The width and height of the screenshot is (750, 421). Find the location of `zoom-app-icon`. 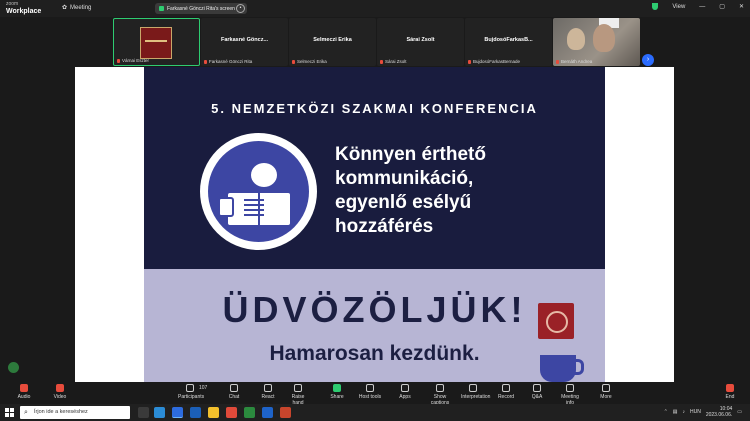

zoom-app-icon is located at coordinates (177, 412).